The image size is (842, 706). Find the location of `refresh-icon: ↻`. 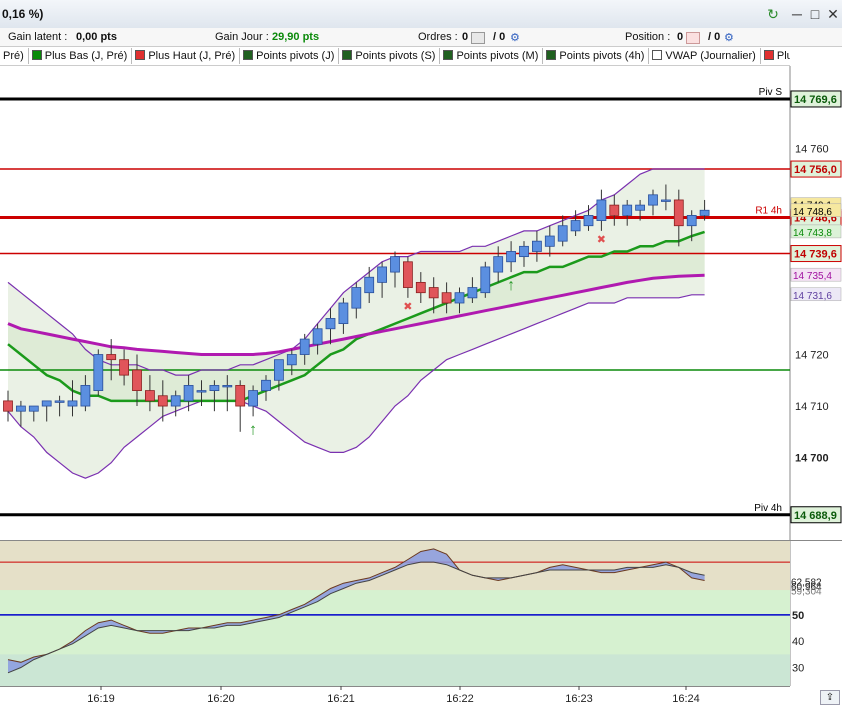

refresh-icon: ↻ is located at coordinates (773, 14).